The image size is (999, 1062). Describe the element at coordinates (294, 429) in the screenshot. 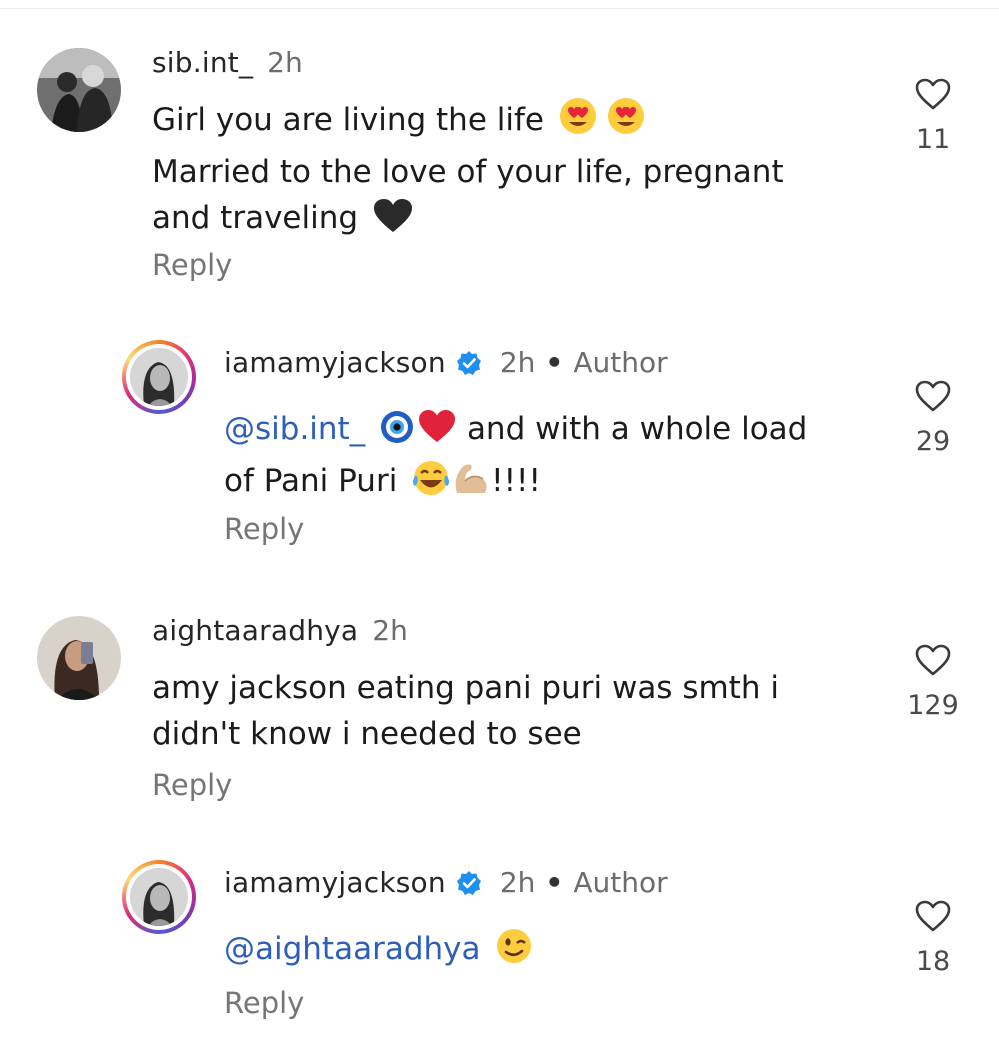

I see `mention-link: @sib.int_` at that location.